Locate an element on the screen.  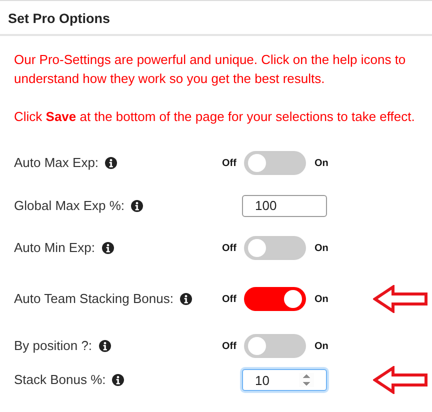
setting-label: By position ?: is located at coordinates (53, 345).